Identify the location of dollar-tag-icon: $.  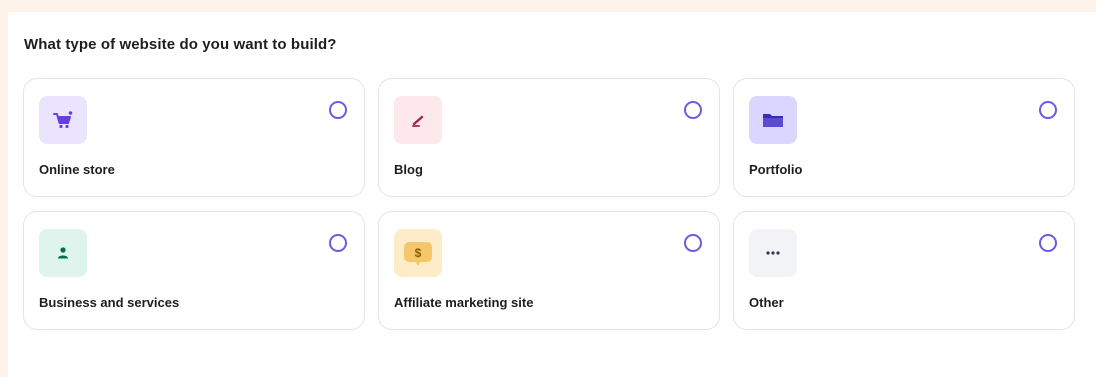
(418, 253).